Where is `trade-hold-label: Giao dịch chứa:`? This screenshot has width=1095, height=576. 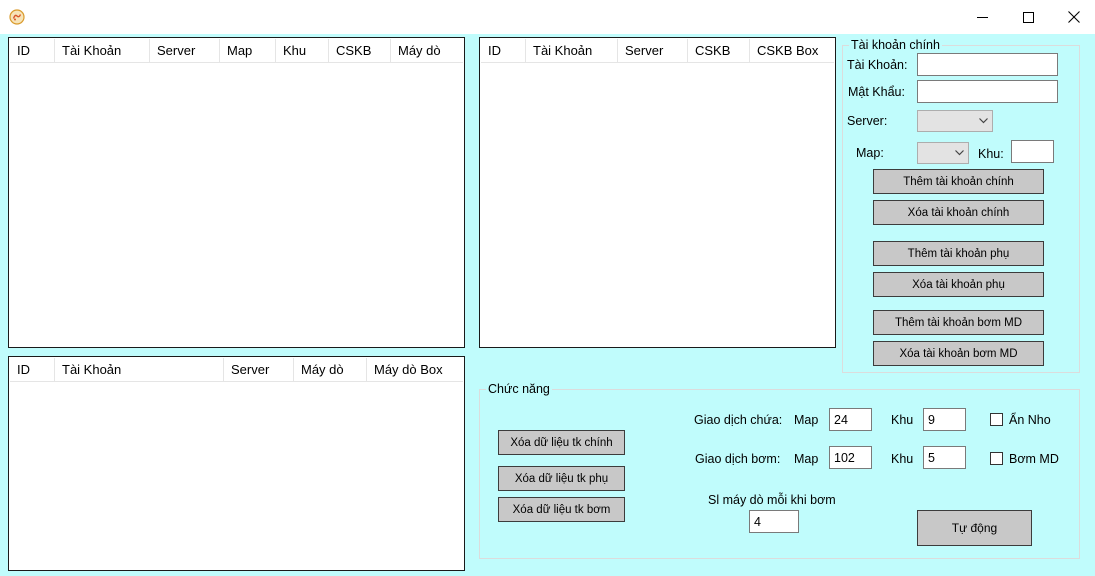 trade-hold-label: Giao dịch chứa: is located at coordinates (738, 420).